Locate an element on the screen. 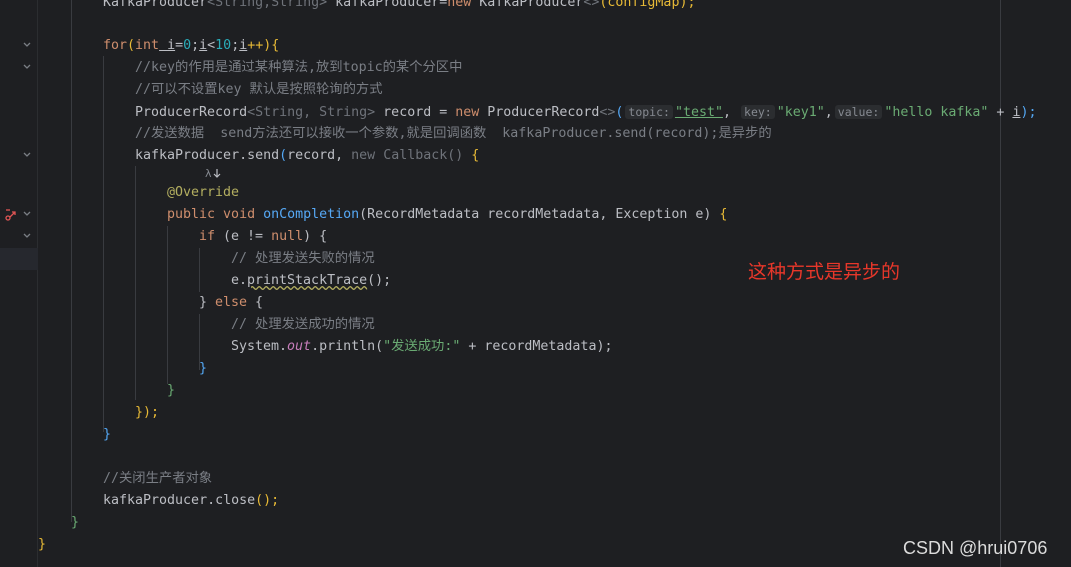 The image size is (1071, 567). annotation-text: 这种方式是异步的 is located at coordinates (824, 272).